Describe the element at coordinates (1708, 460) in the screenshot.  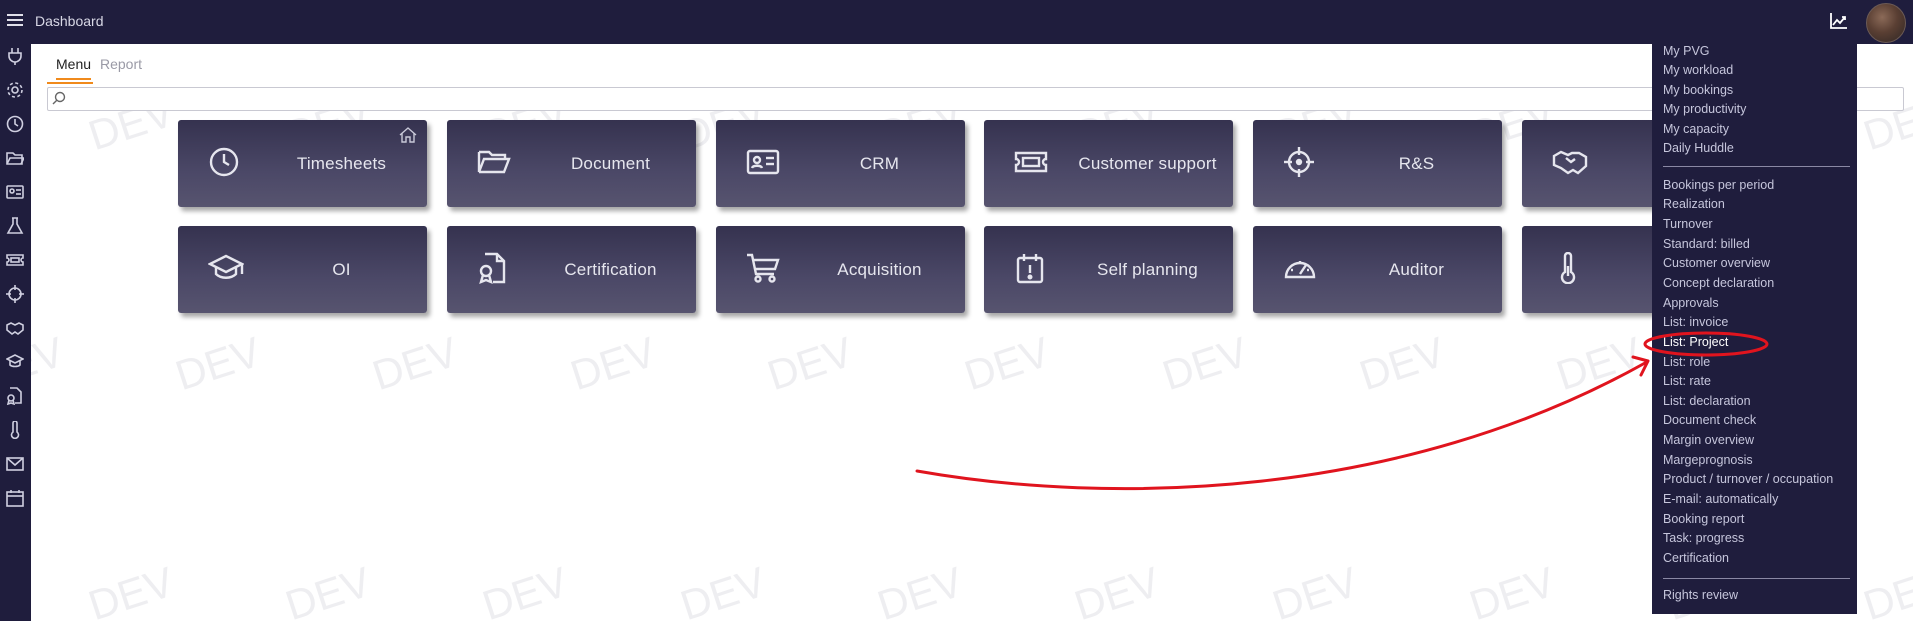
I see `menu-item: Margeprognosis` at that location.